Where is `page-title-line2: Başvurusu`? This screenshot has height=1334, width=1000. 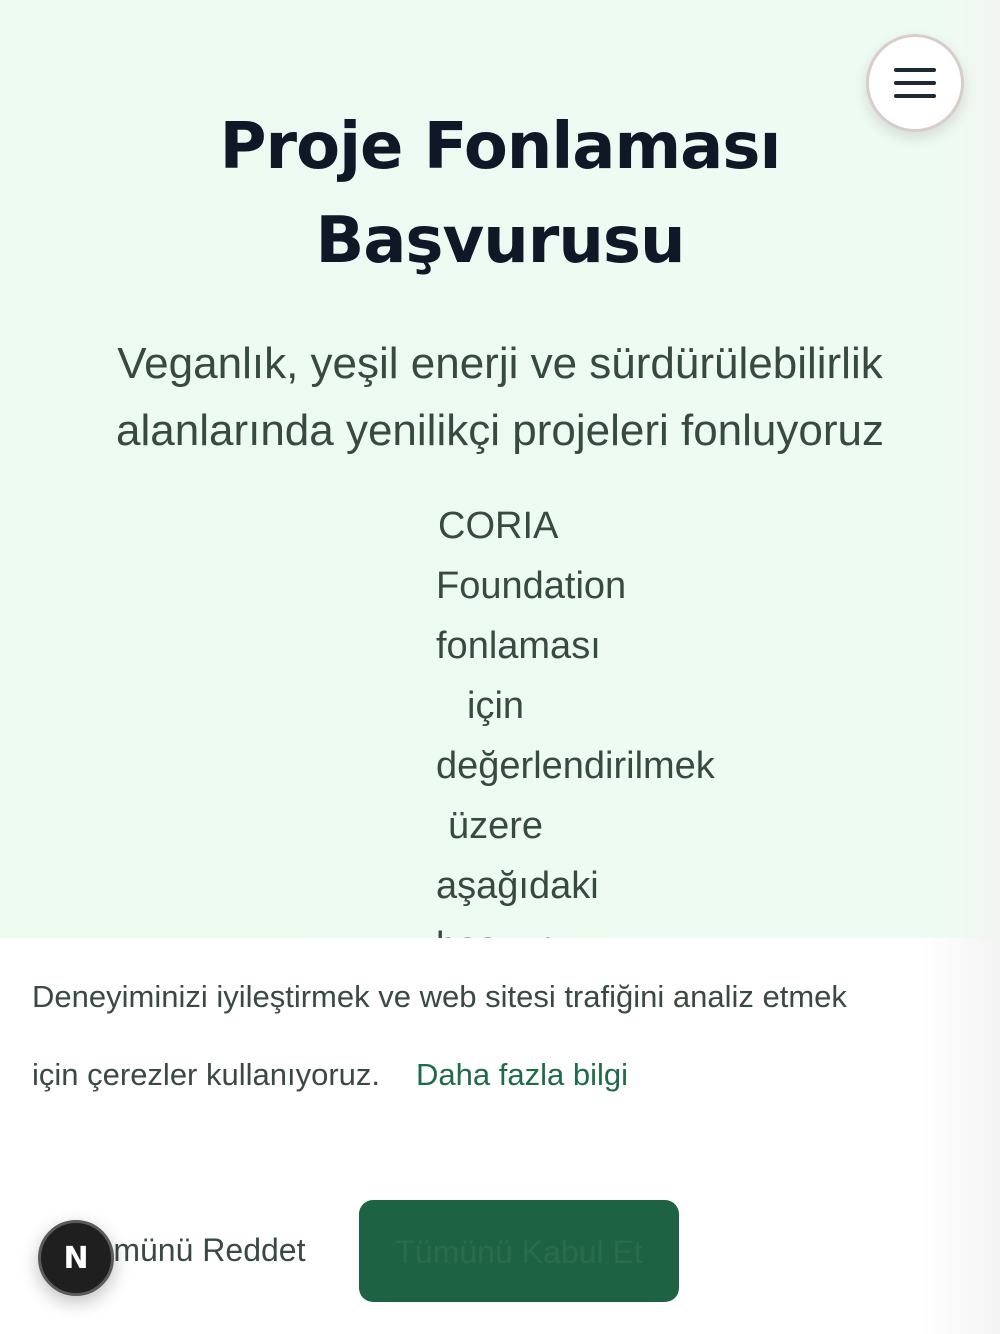
page-title-line2: Başvurusu is located at coordinates (500, 241).